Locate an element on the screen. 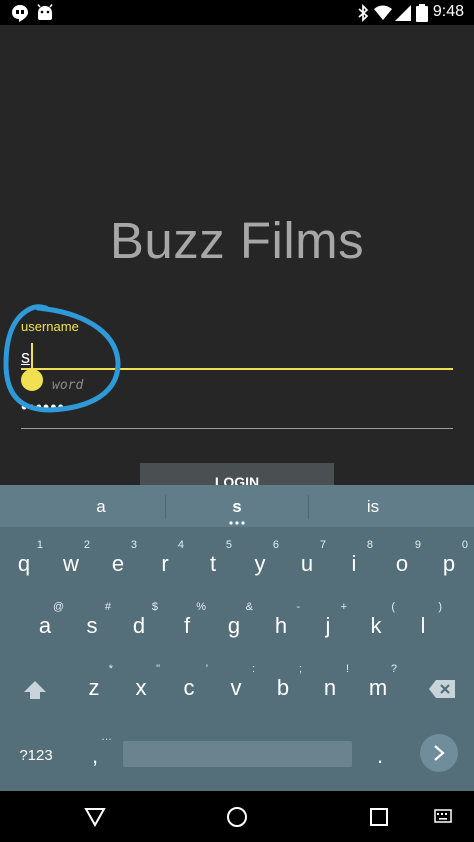  password-field: •••••• is located at coordinates (43, 407).